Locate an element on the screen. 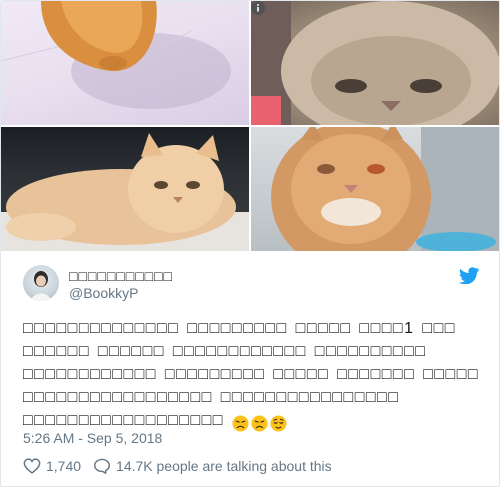  tweet-timestamp: 5:26 AM - Sep 5, 2018 is located at coordinates (92, 438).